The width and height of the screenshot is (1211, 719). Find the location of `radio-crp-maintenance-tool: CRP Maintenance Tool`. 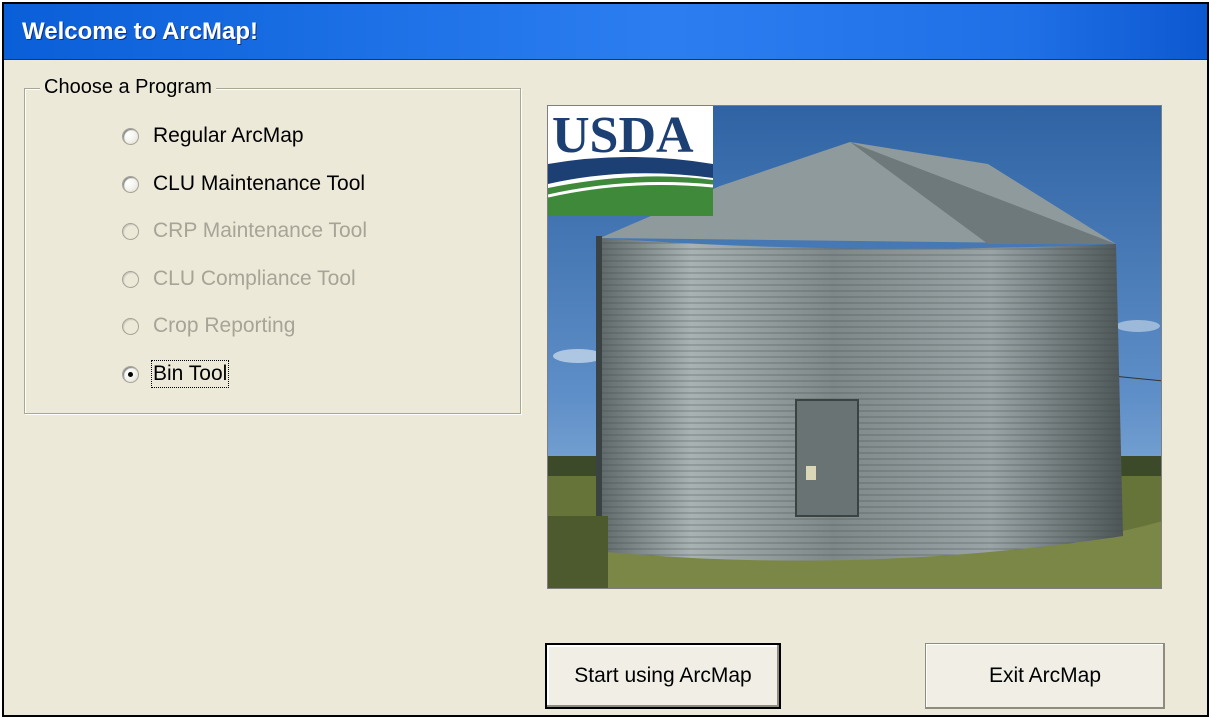

radio-crp-maintenance-tool: CRP Maintenance Tool is located at coordinates (244, 231).